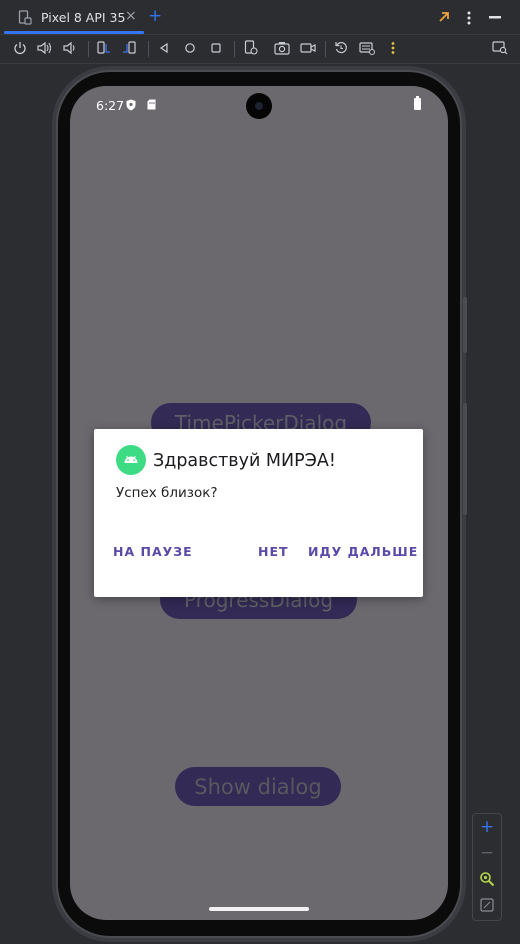 The width and height of the screenshot is (520, 944). Describe the element at coordinates (131, 460) in the screenshot. I see `android-icon` at that location.